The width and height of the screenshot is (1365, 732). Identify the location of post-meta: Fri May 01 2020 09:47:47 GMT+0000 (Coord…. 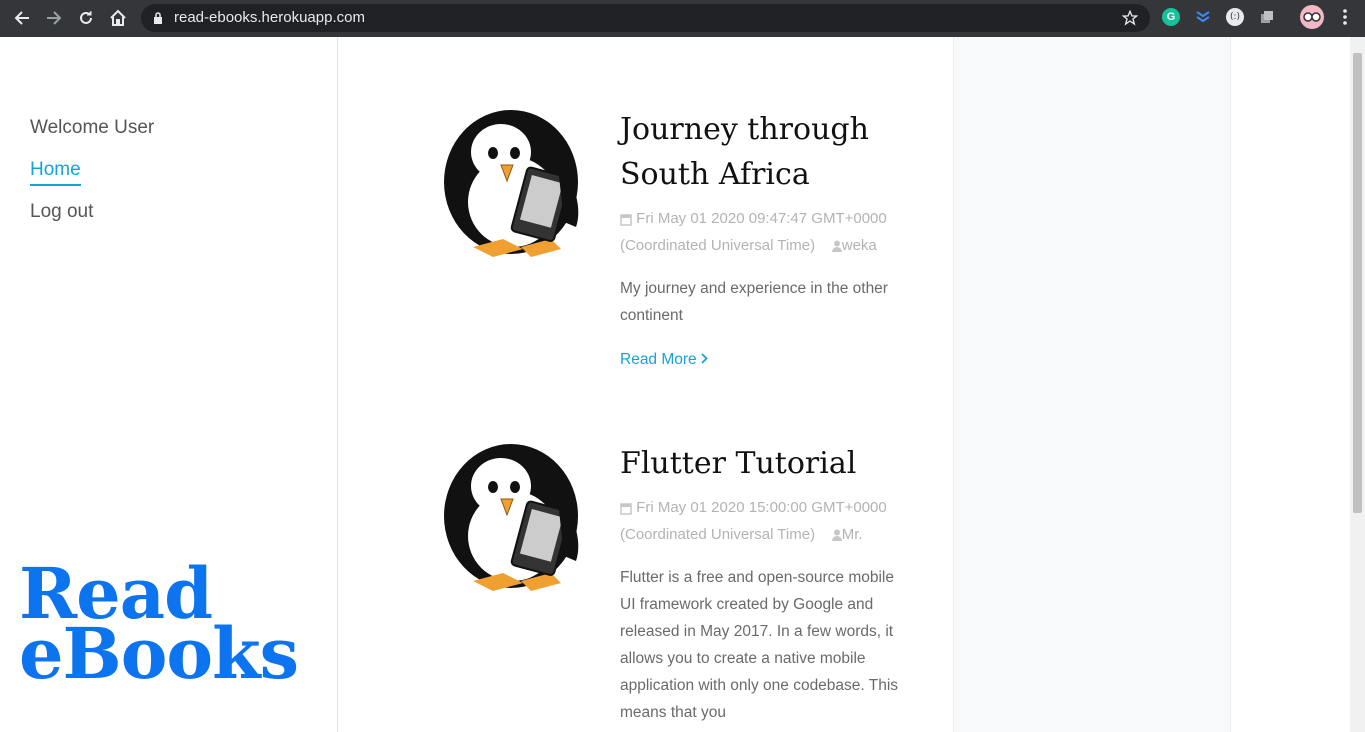
(765, 232).